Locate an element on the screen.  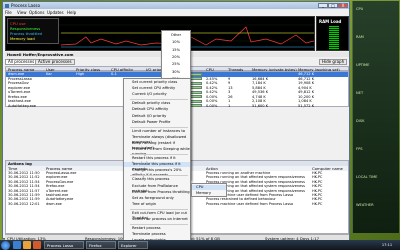
firefox-icon is located at coordinates (37, 245).